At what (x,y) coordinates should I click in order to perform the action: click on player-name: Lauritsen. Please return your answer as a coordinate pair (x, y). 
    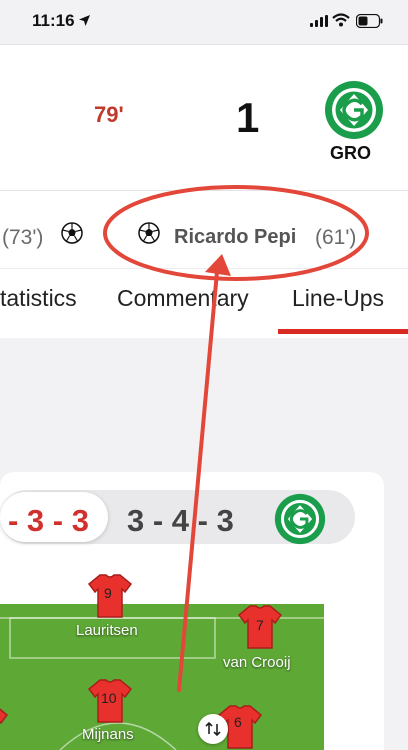
    Looking at the image, I should click on (107, 630).